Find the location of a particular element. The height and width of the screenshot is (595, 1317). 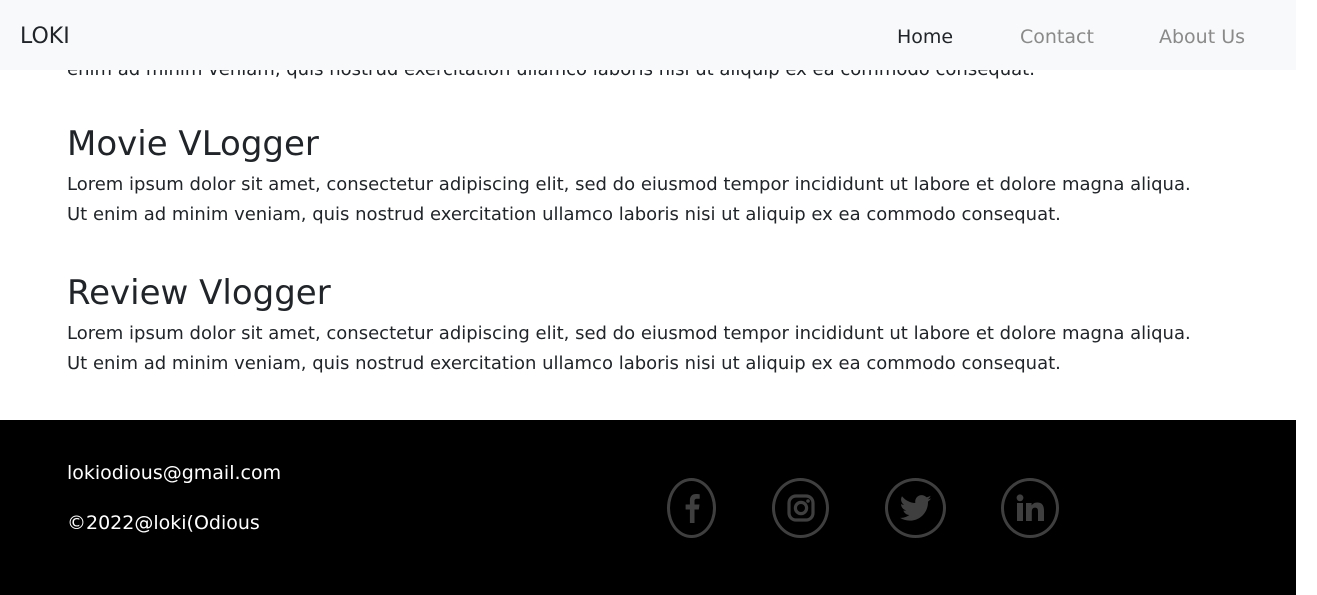

nav-link-about-us: About Us is located at coordinates (1202, 37).